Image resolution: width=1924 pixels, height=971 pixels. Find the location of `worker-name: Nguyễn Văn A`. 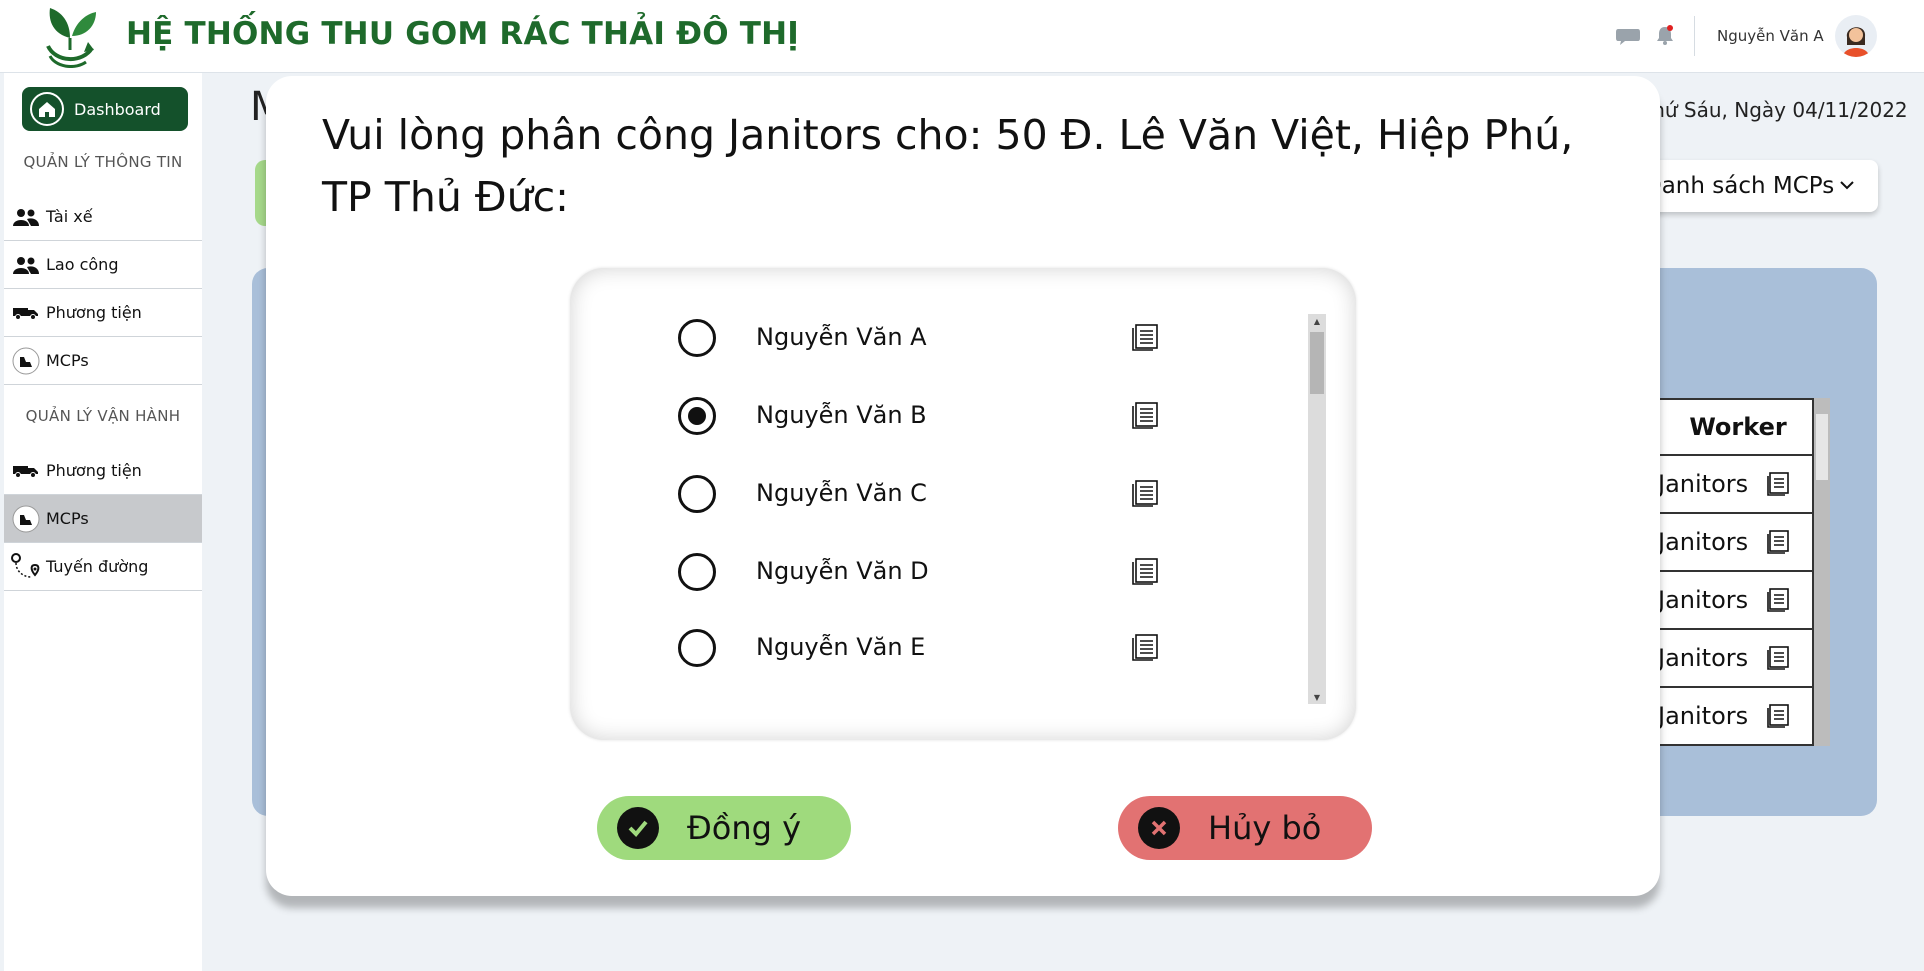

worker-name: Nguyễn Văn A is located at coordinates (841, 337).